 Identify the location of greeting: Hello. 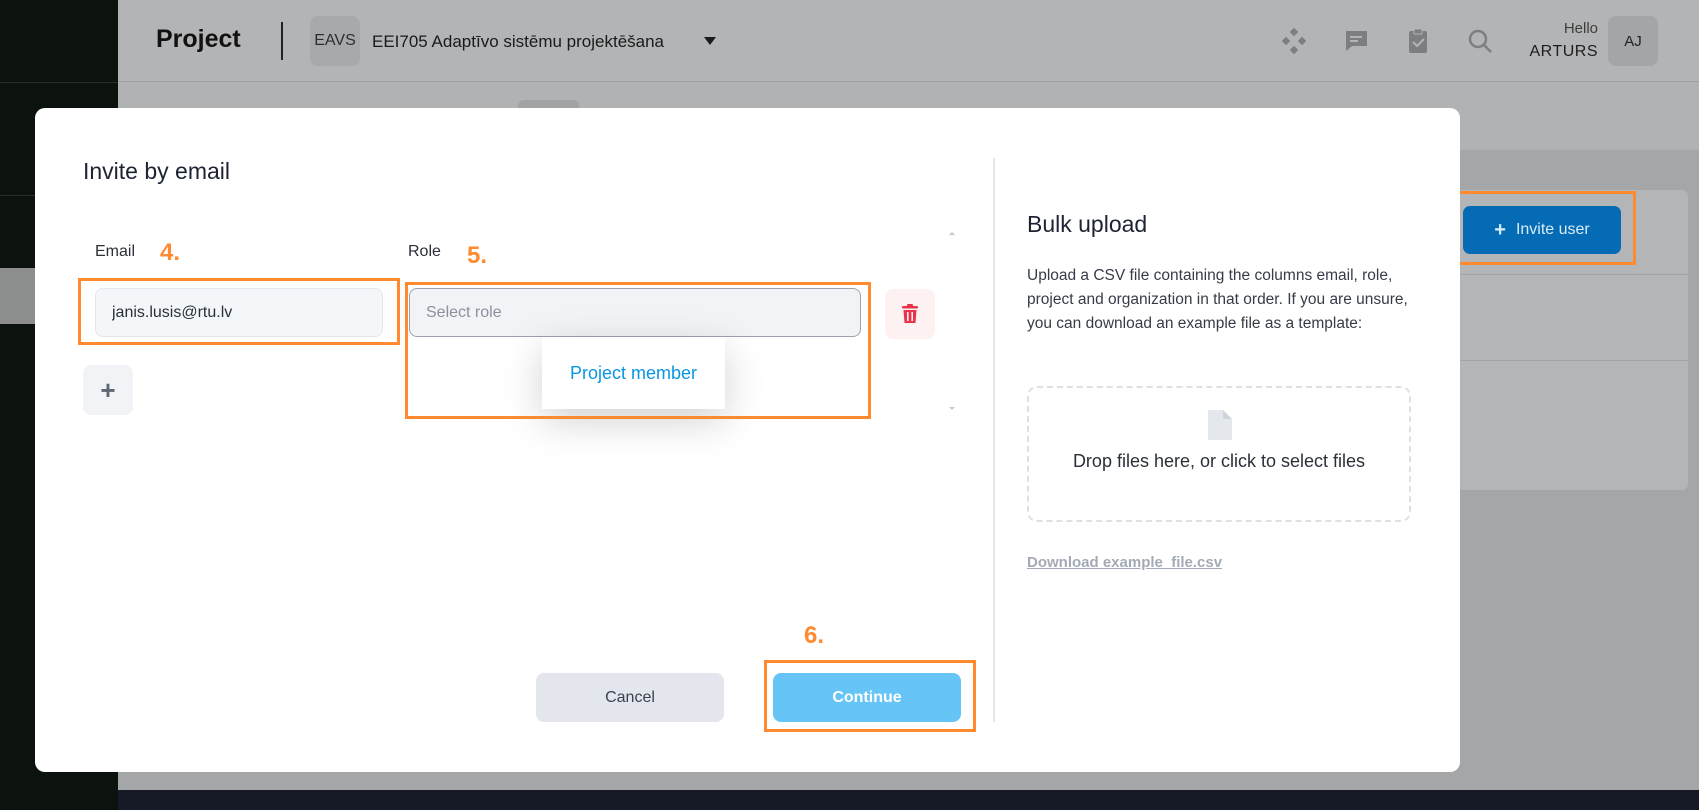
(1580, 28).